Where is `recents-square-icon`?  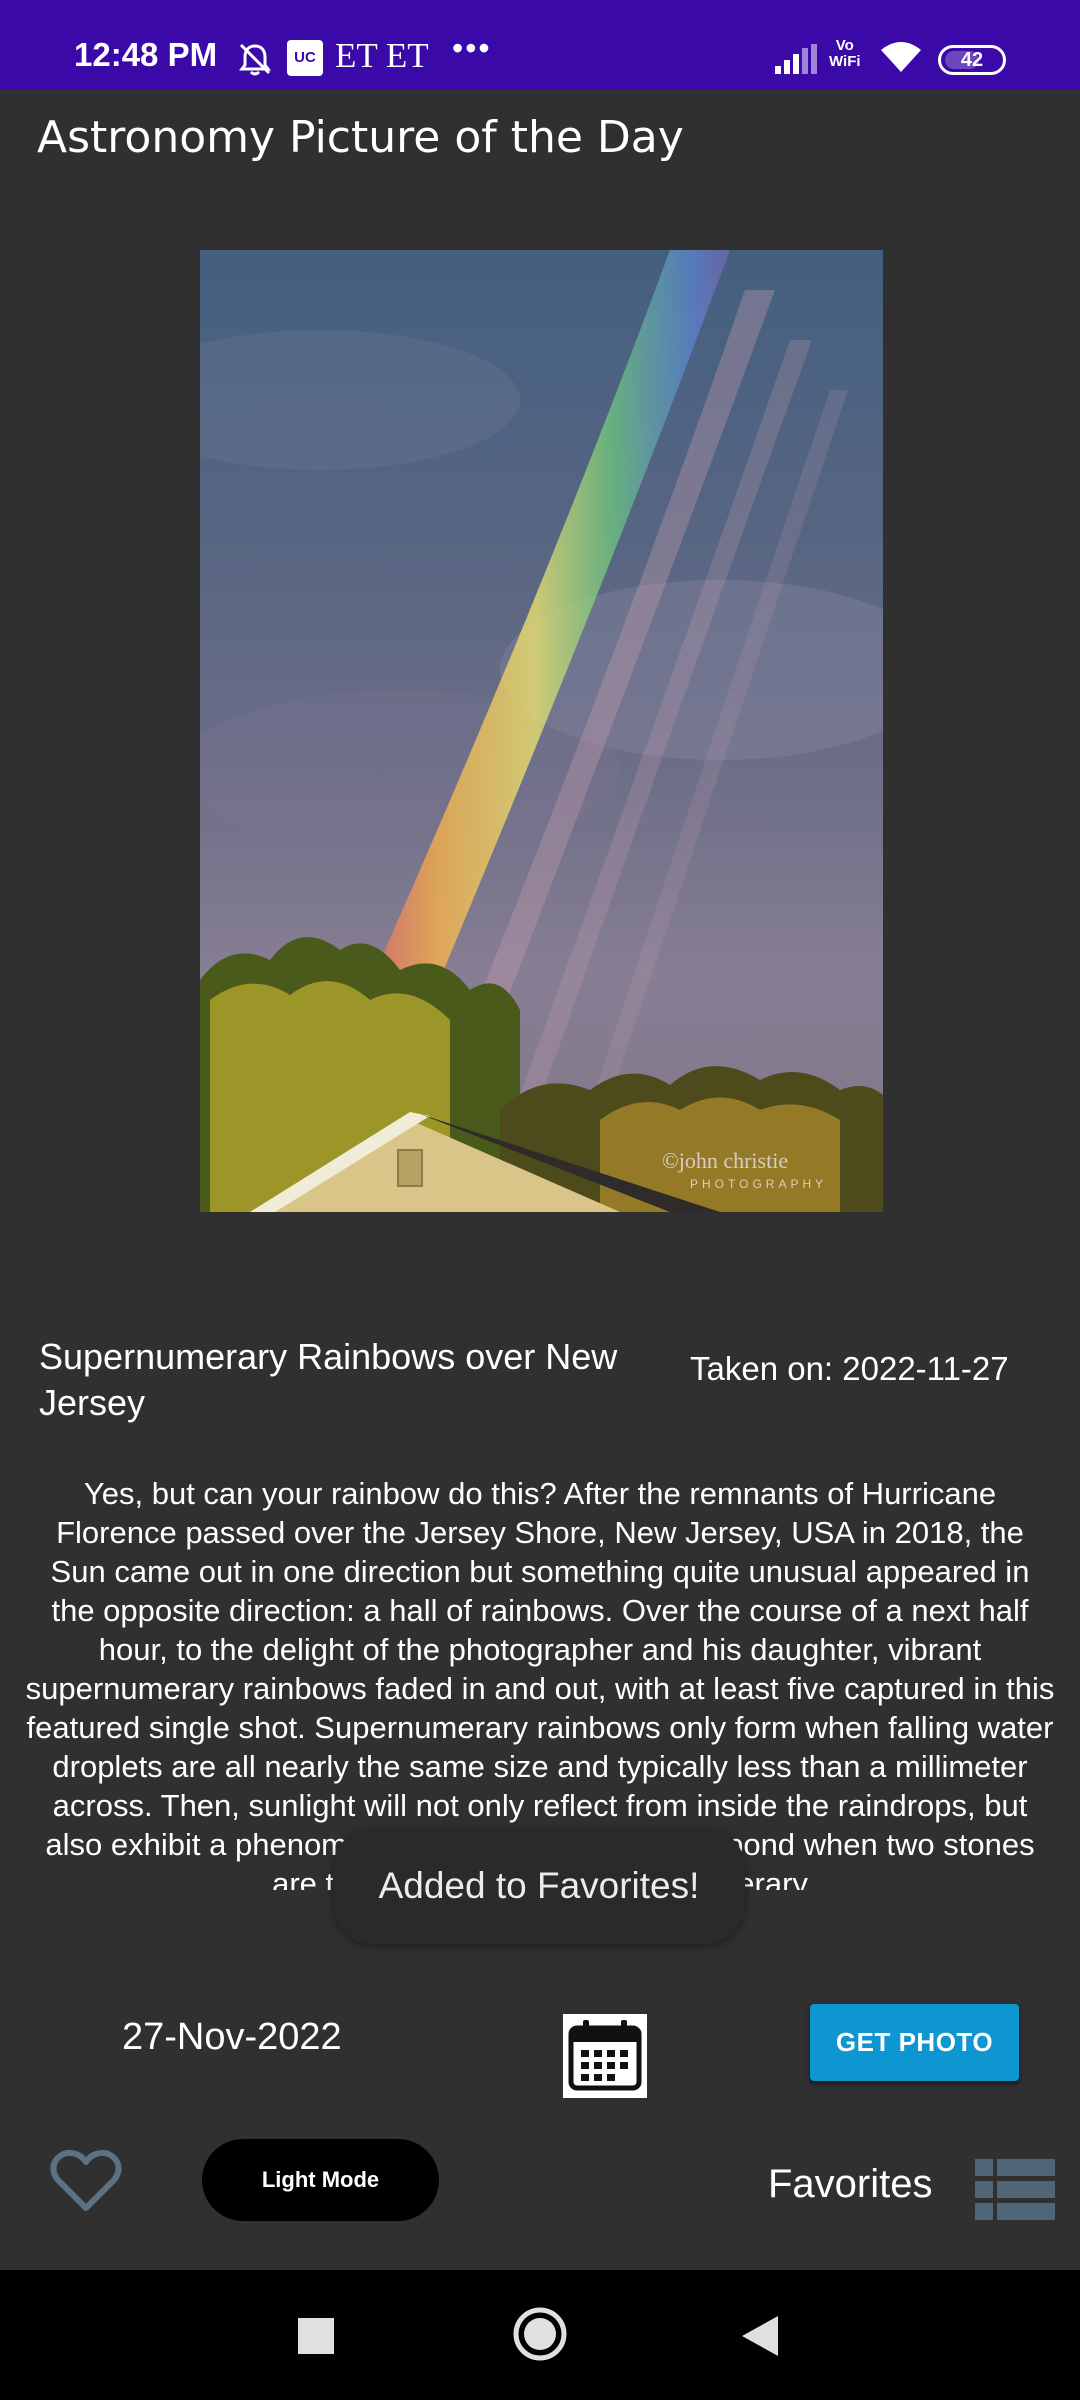
recents-square-icon is located at coordinates (316, 2336).